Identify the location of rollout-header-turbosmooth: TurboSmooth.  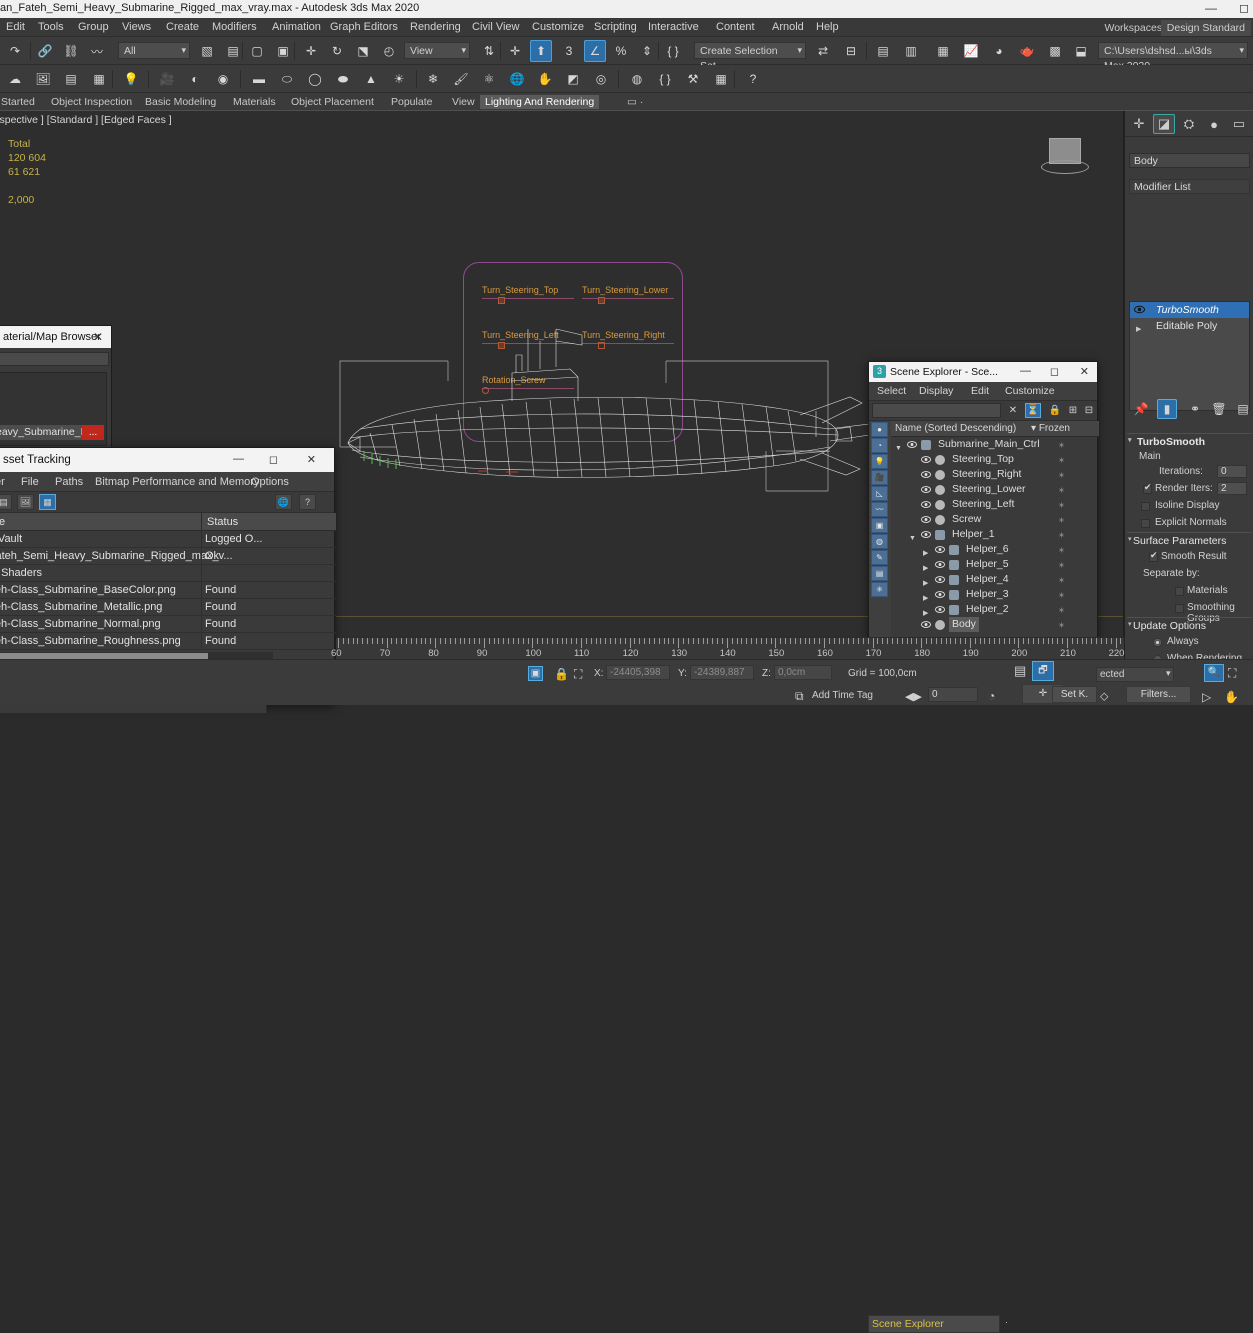
(1189, 441).